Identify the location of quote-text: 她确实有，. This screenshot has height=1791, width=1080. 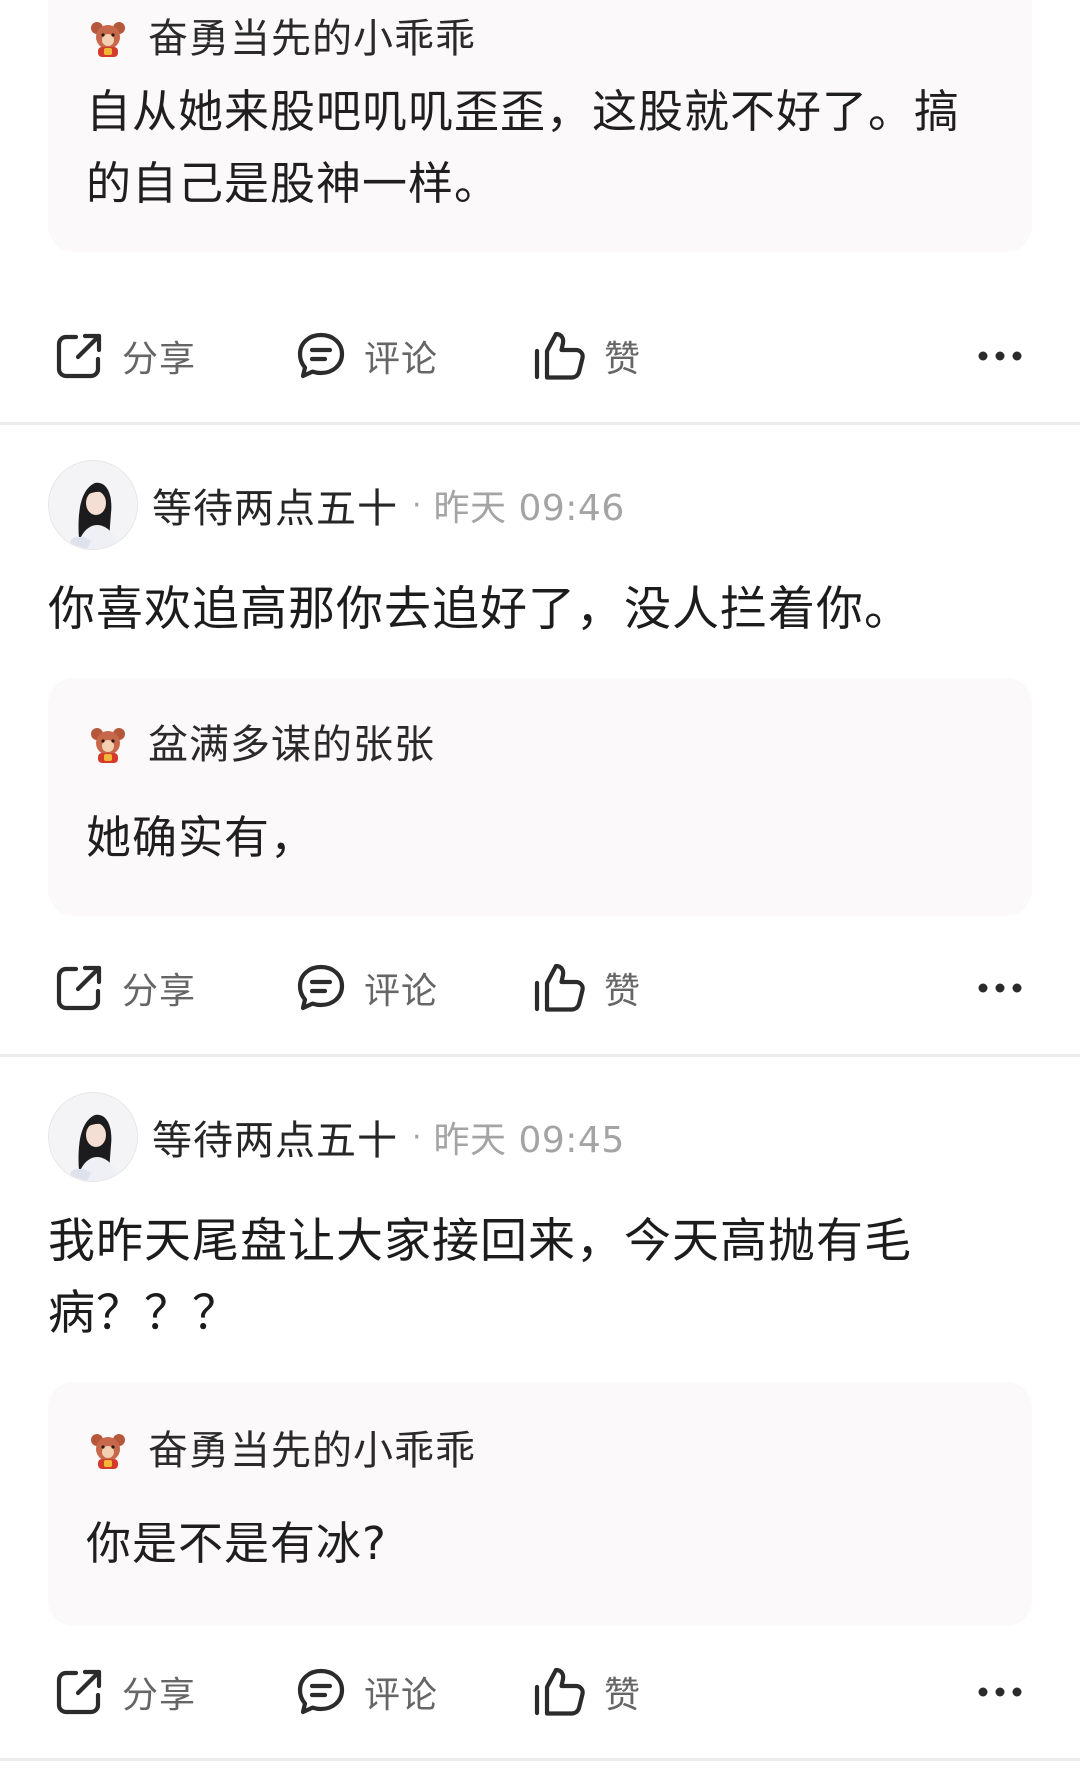
(201, 837).